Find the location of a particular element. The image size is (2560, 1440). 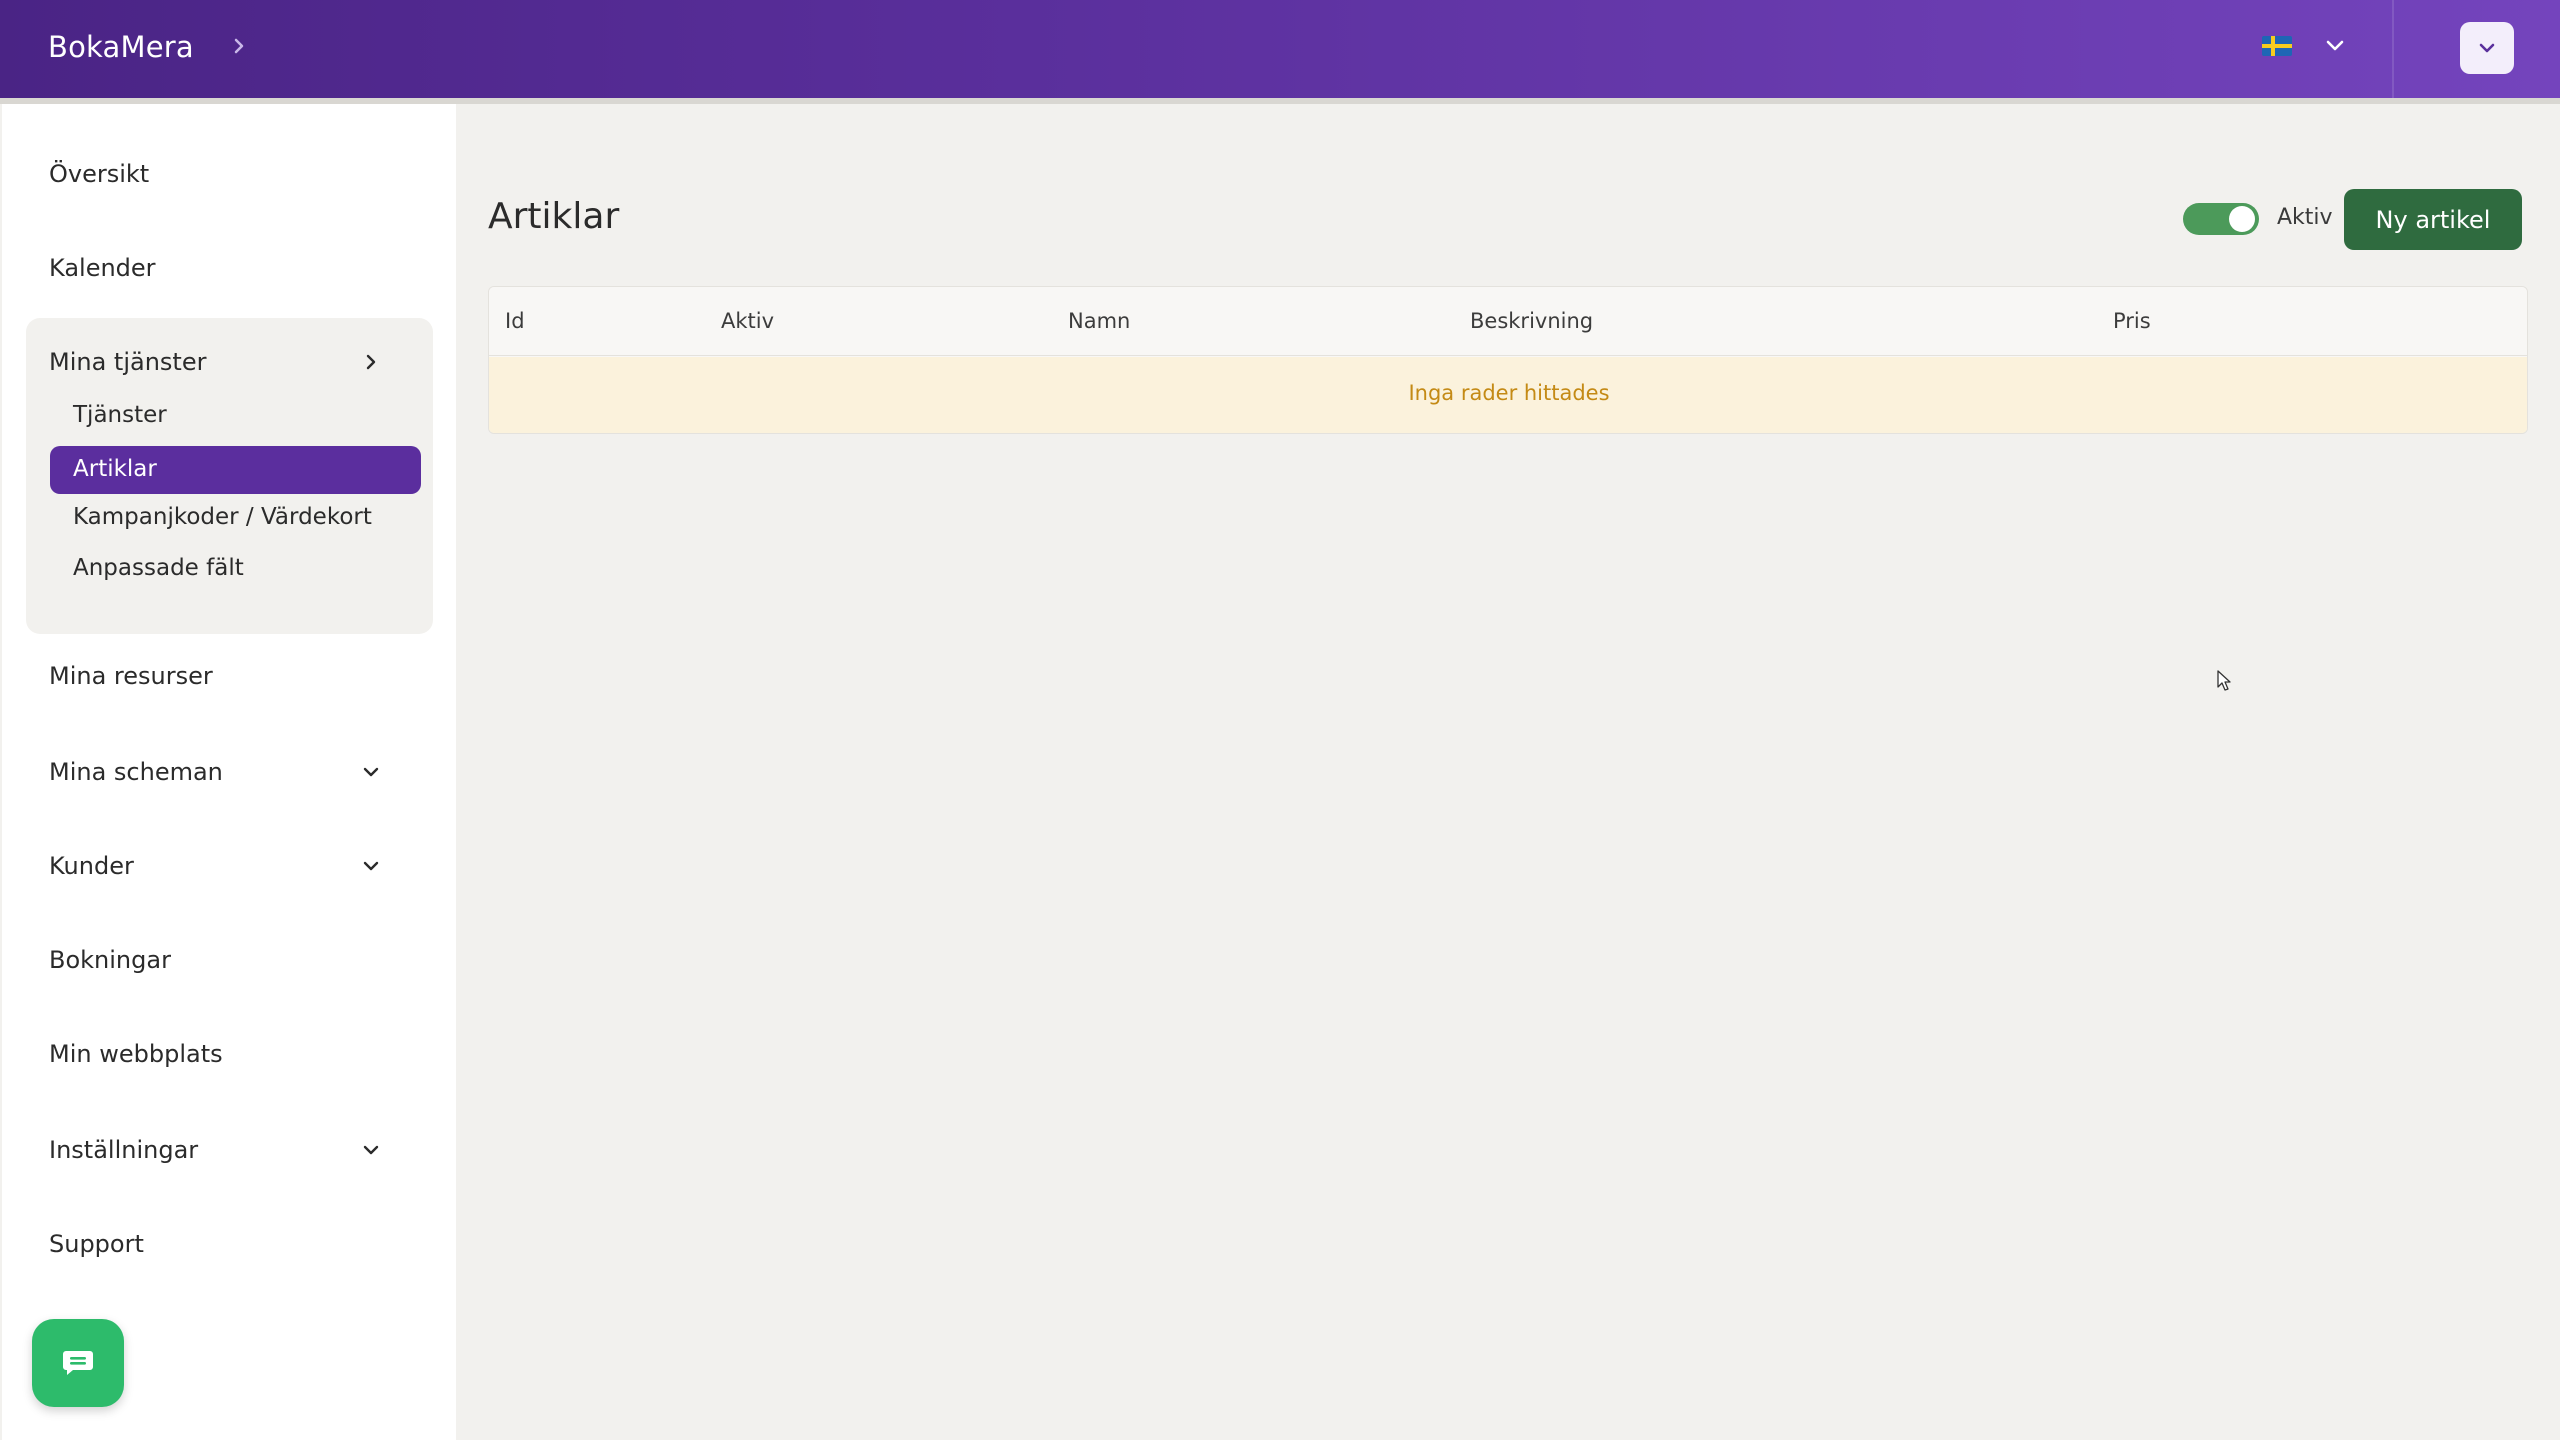

sidebar-item-oversikt: Översikt is located at coordinates (99, 174).